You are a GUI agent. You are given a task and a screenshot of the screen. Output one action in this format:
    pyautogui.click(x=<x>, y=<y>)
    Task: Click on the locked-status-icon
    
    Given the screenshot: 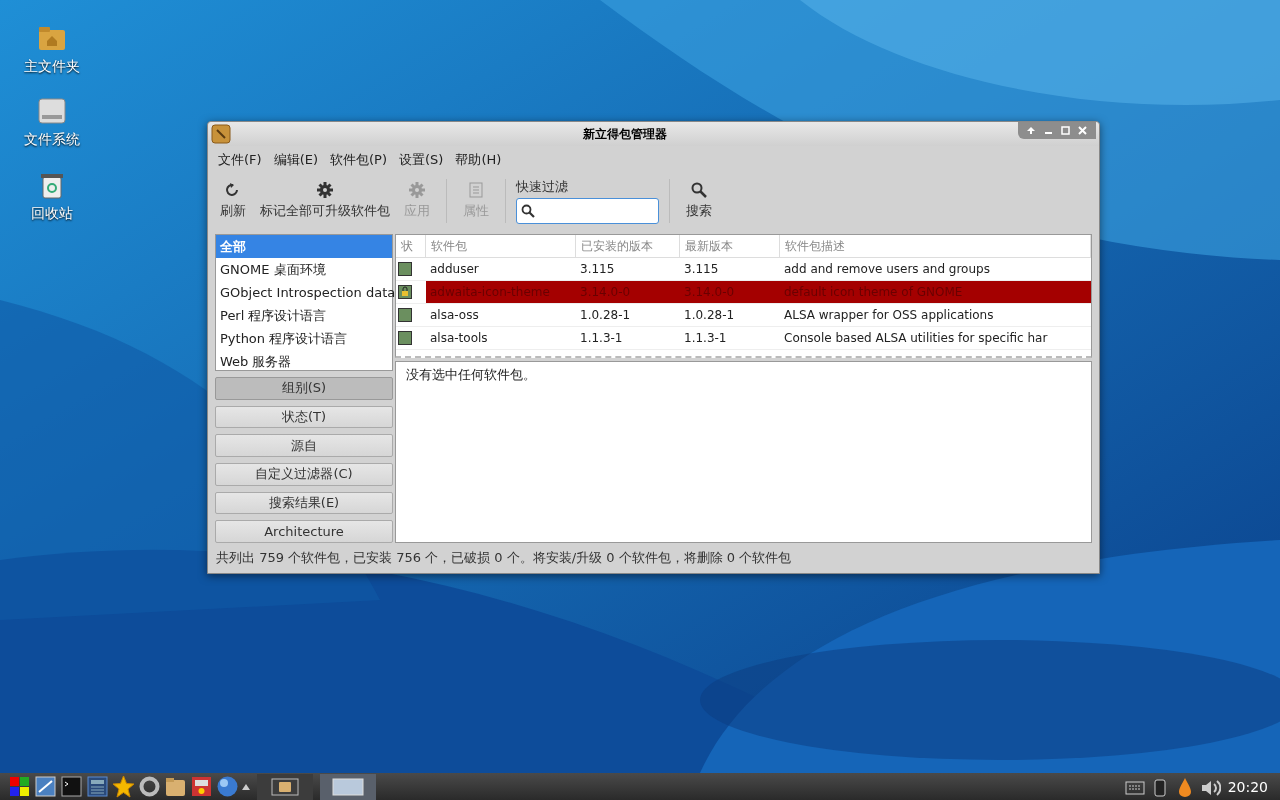 What is the action you would take?
    pyautogui.click(x=405, y=292)
    